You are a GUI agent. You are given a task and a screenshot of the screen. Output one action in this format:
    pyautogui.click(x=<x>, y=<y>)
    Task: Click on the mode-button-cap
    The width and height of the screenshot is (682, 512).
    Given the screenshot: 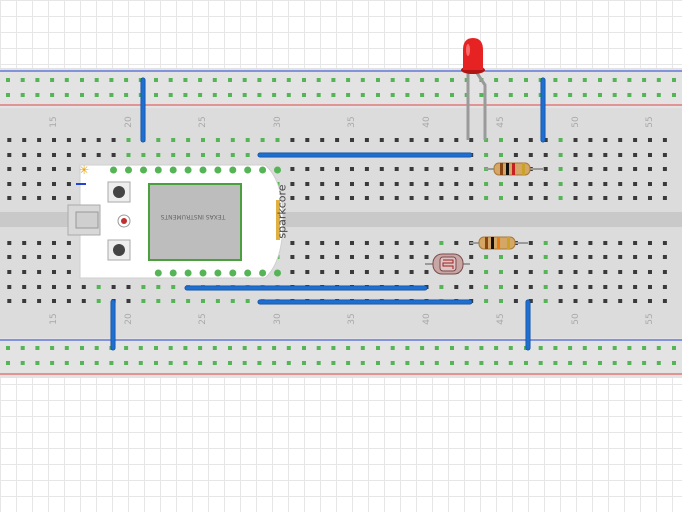 What is the action you would take?
    pyautogui.click(x=119, y=250)
    